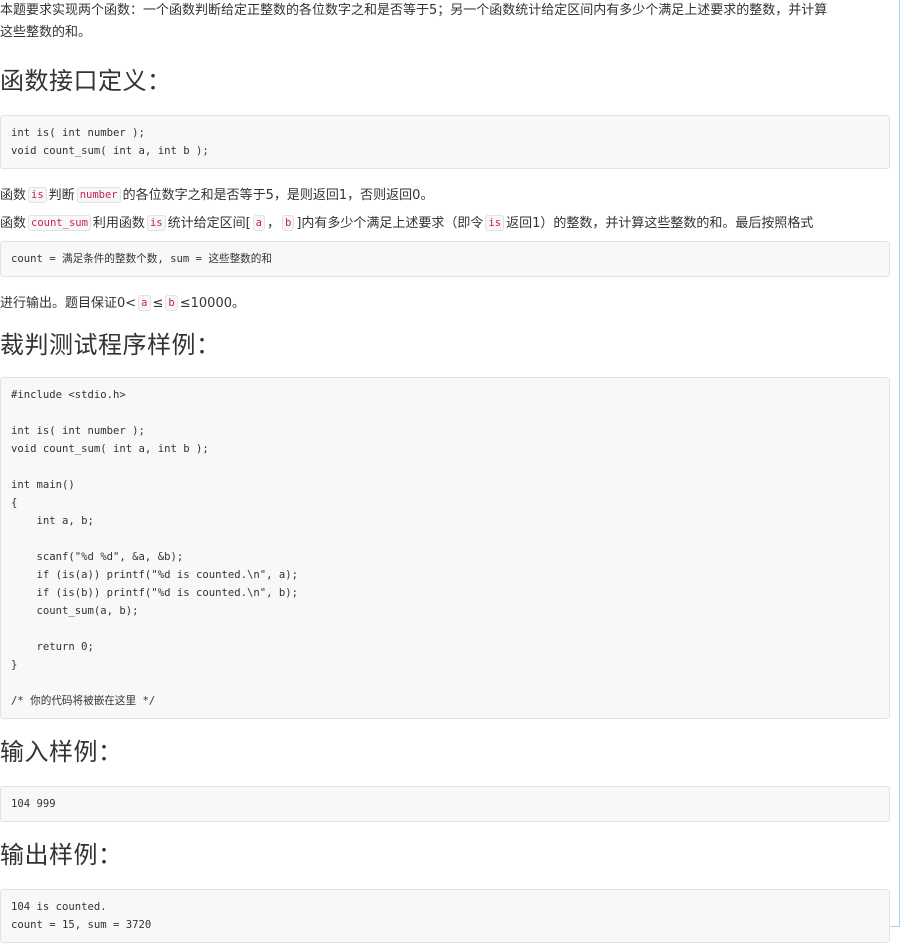 The image size is (900, 943). What do you see at coordinates (209, 223) in the screenshot?
I see `desc-text: 统计给定区间[` at bounding box center [209, 223].